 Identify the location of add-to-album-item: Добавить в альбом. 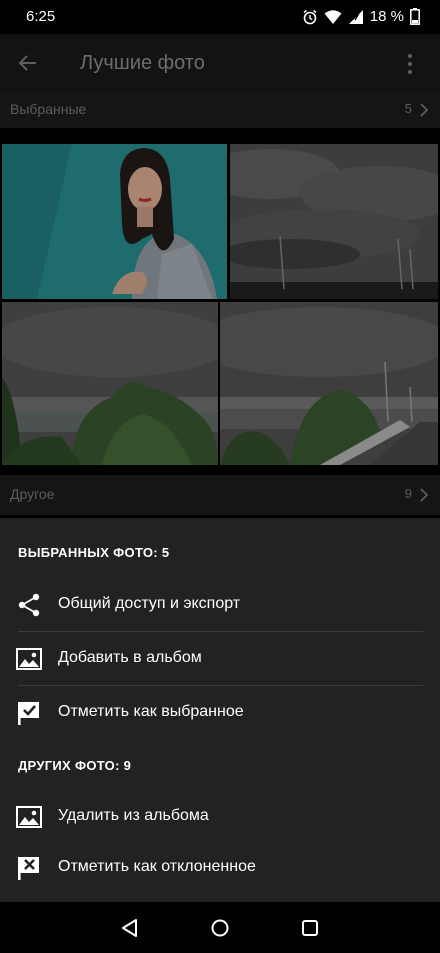
(220, 659).